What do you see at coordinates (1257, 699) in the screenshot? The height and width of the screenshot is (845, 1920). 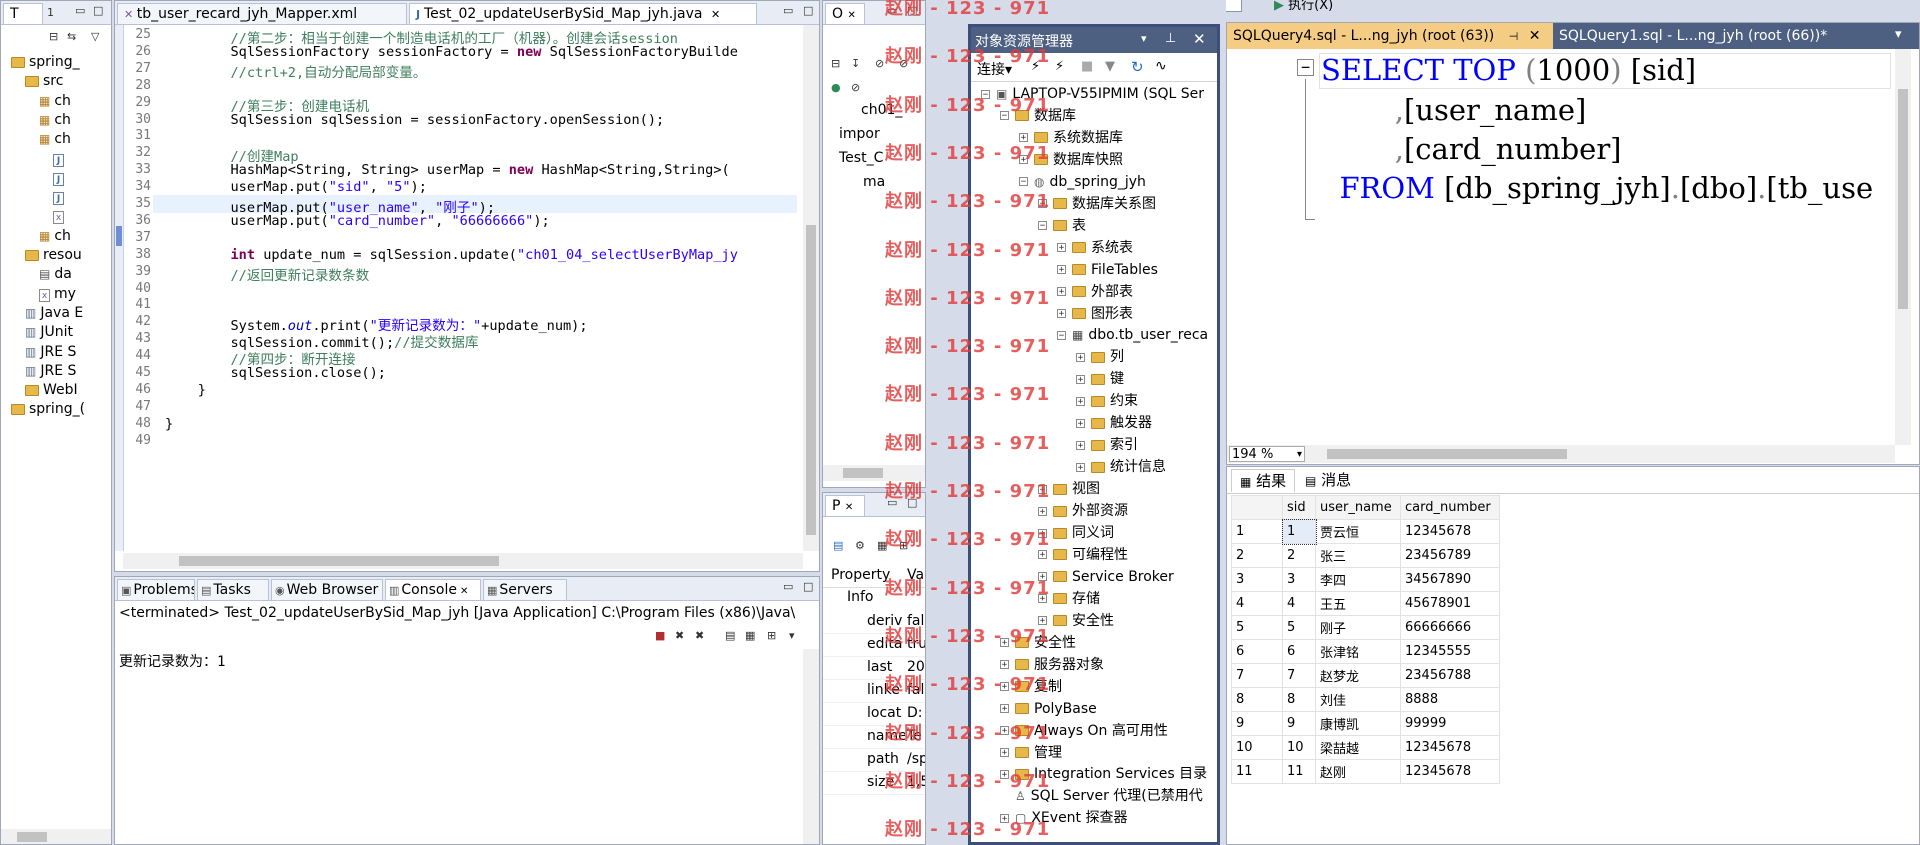 I see `row-number: 8` at bounding box center [1257, 699].